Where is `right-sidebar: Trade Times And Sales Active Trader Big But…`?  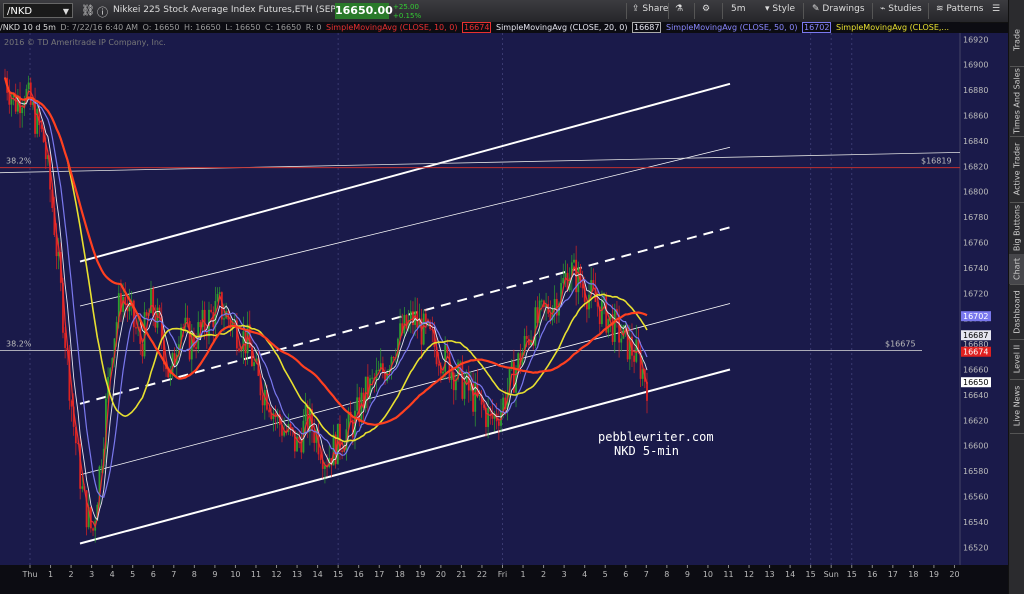 right-sidebar: Trade Times And Sales Active Trader Big But… is located at coordinates (1016, 297).